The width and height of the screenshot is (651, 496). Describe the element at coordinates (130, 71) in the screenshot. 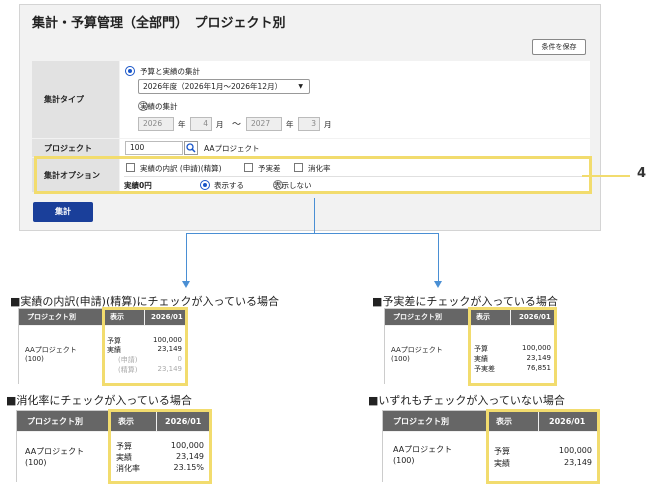

I see `budget-and-actual-radio` at that location.